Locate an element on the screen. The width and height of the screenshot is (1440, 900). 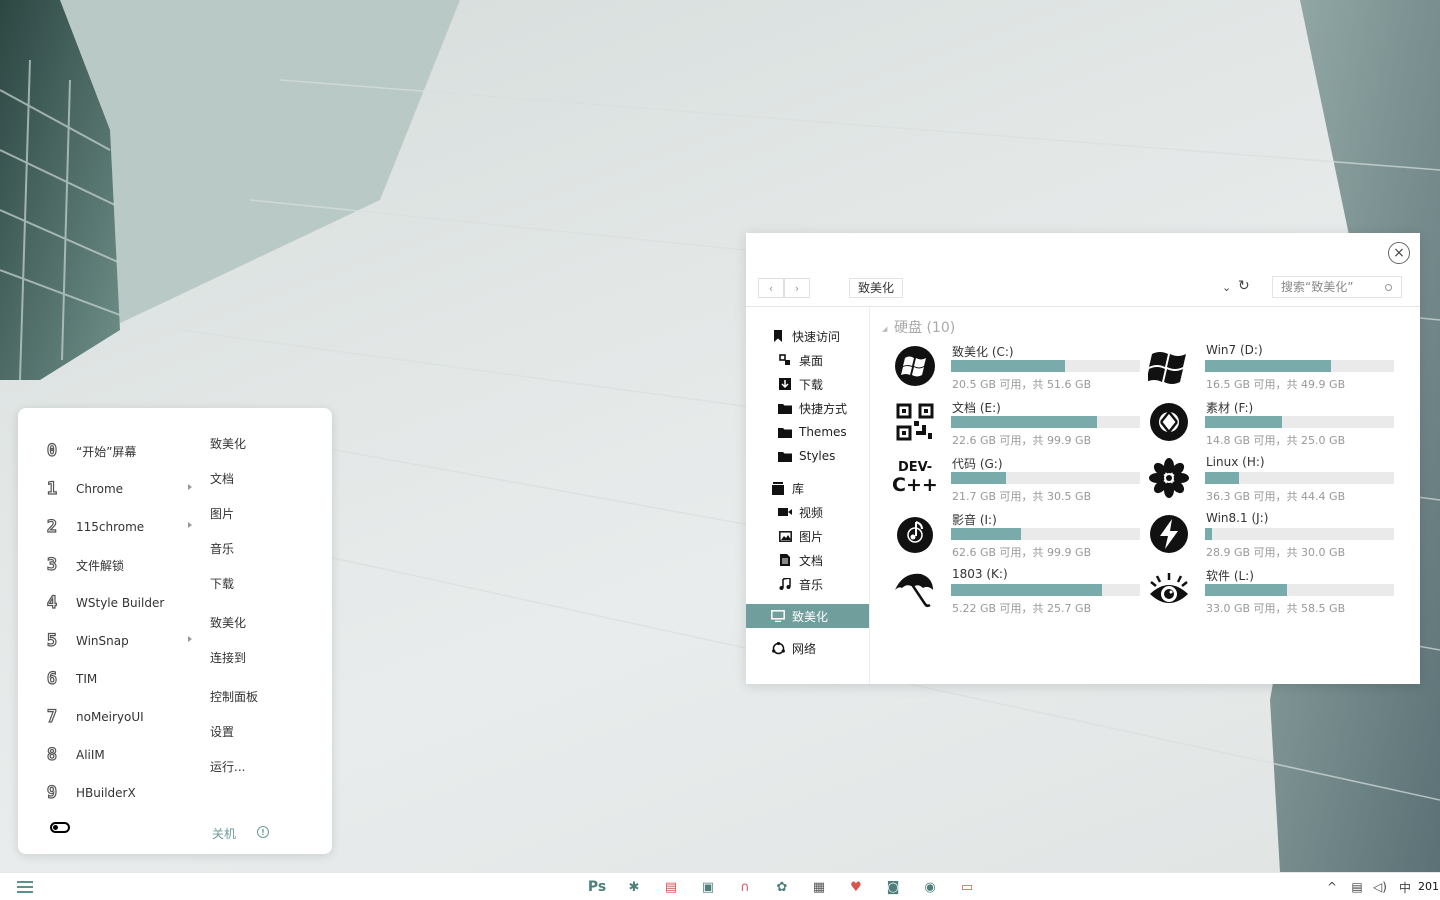
back-button: ‹ is located at coordinates (771, 288).